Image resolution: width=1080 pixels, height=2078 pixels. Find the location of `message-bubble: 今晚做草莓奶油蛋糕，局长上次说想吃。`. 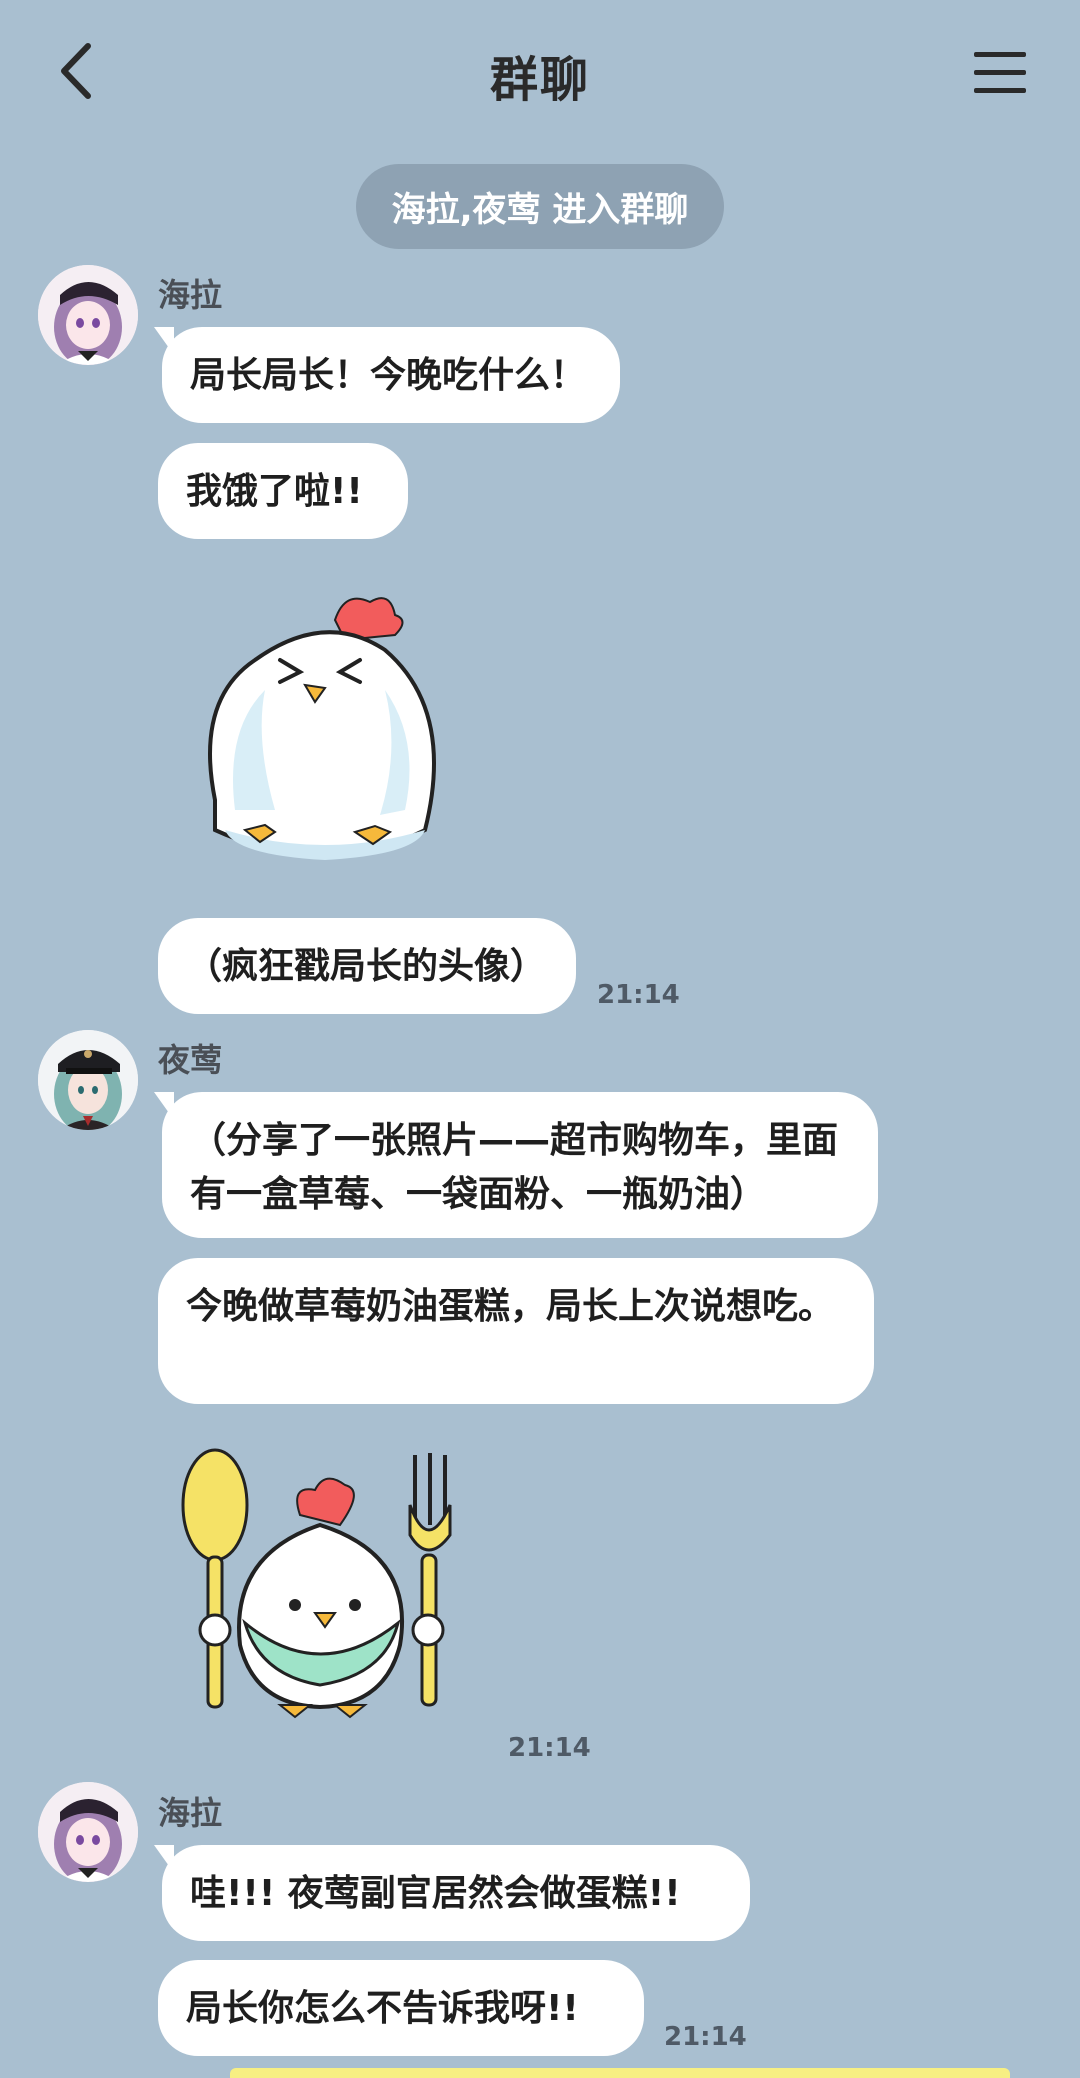

message-bubble: 今晚做草莓奶油蛋糕，局长上次说想吃。 is located at coordinates (516, 1331).